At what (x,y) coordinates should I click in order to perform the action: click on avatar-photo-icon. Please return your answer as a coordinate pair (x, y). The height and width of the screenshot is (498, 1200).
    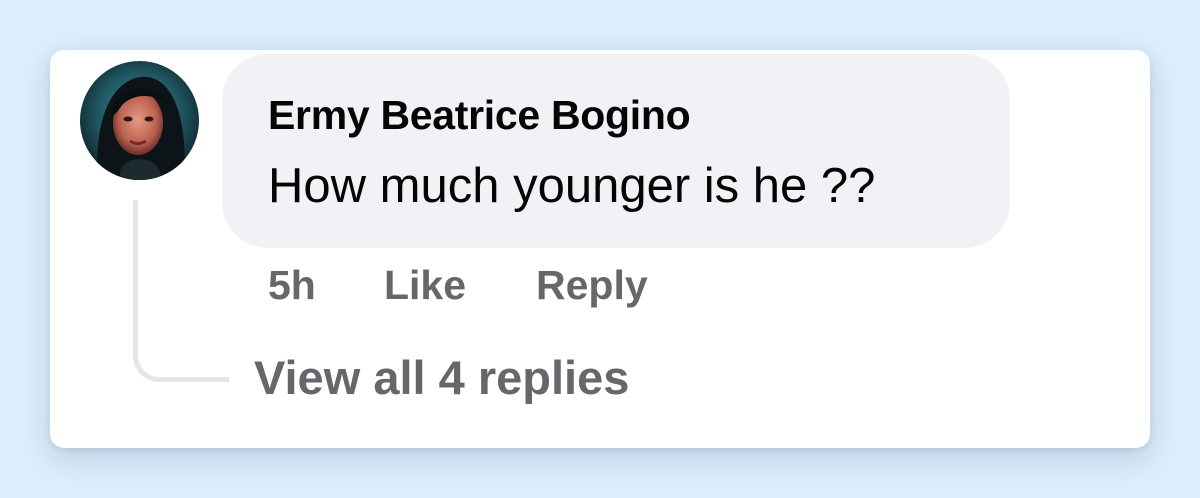
    Looking at the image, I should click on (139, 120).